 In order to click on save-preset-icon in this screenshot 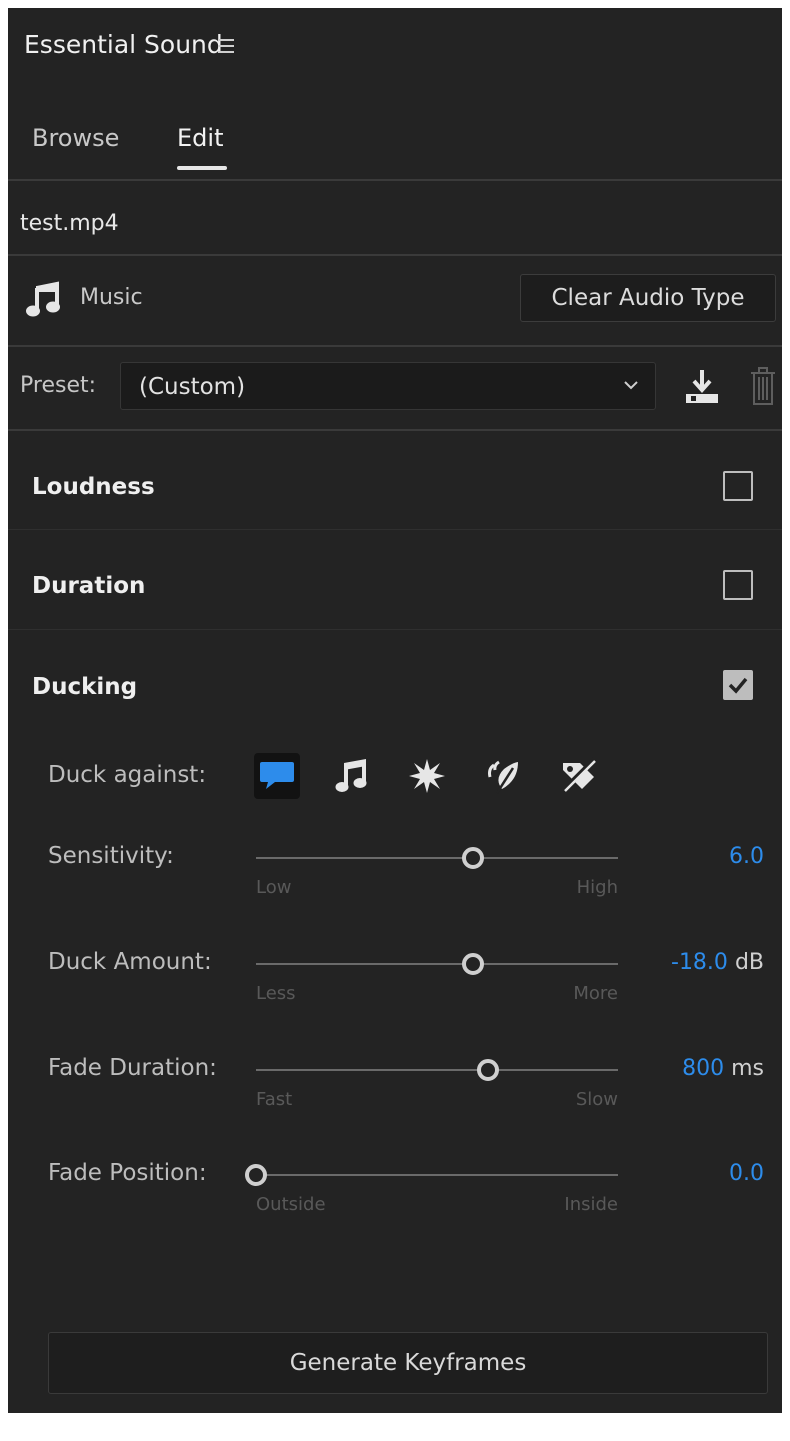, I will do `click(702, 386)`.